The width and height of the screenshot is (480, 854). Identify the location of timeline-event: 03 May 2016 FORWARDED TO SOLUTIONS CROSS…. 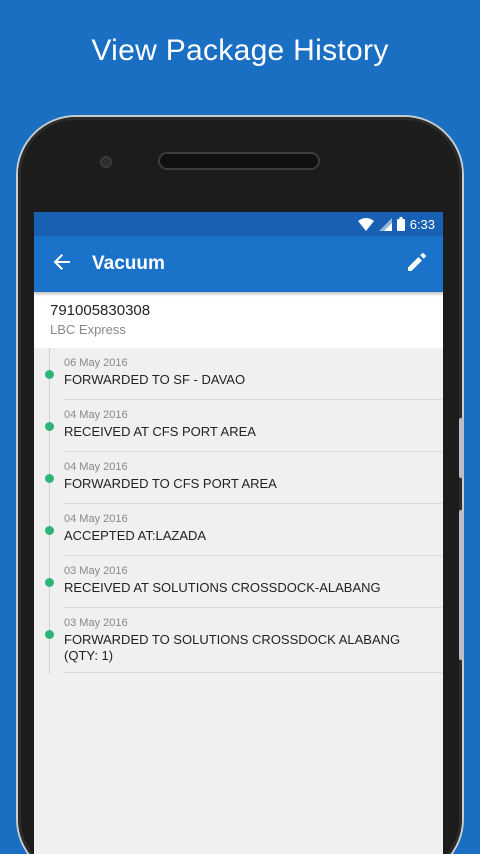
(244, 640).